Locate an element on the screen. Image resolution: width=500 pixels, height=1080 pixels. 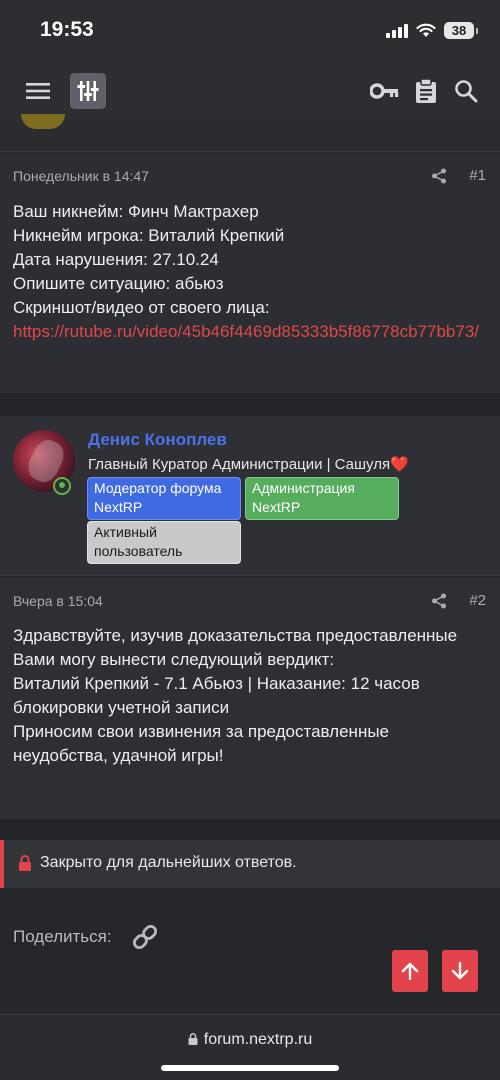
moderator-badge: Модератор форума NextRP is located at coordinates (164, 498).